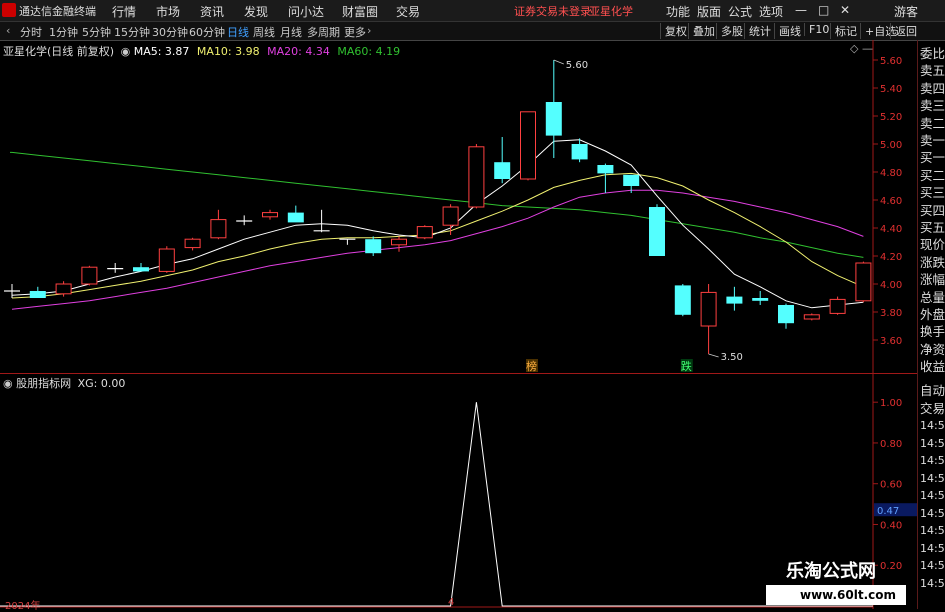  I want to click on side-label: 卖五, so click(932, 71).